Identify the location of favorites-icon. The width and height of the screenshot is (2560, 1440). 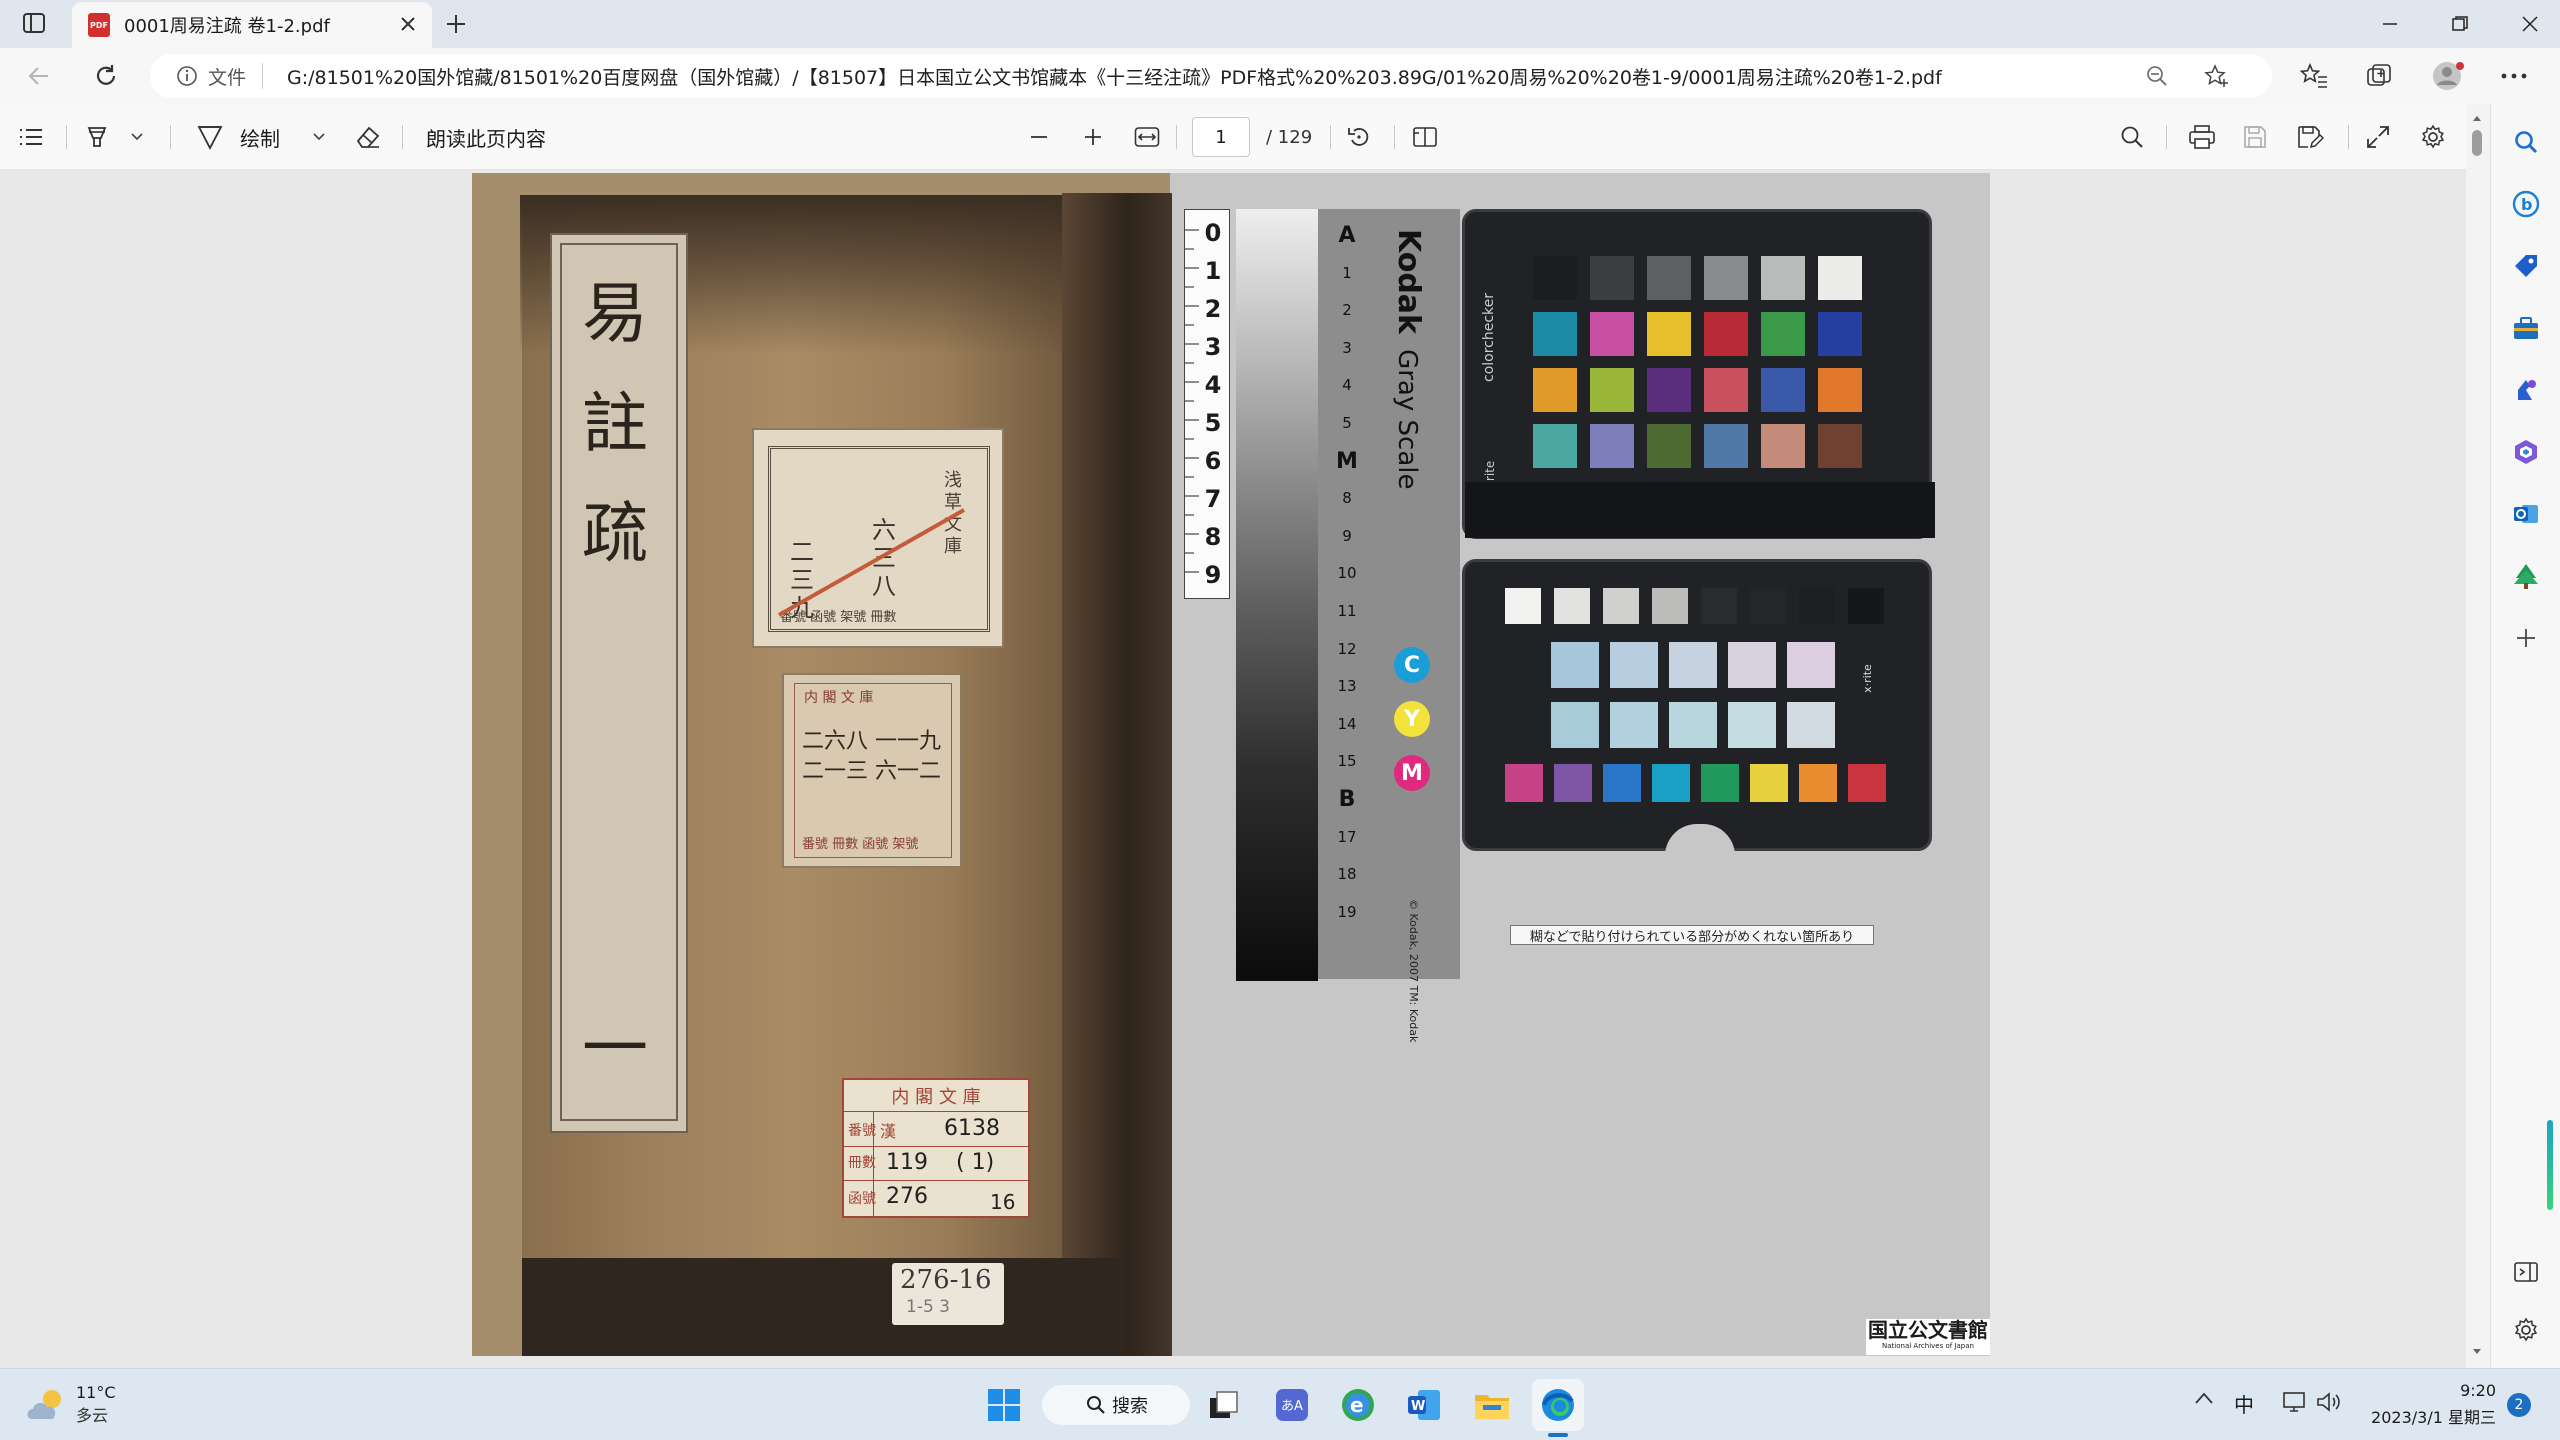
(2314, 76).